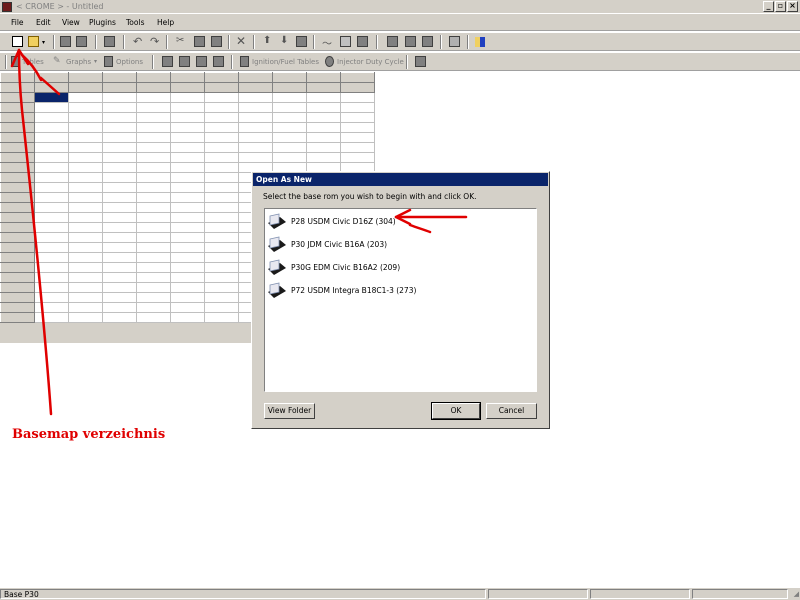  What do you see at coordinates (241, 41) in the screenshot?
I see `delete-icon: ✕` at bounding box center [241, 41].